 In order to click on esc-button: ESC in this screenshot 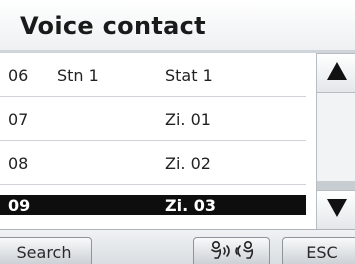, I will do `click(318, 250)`.